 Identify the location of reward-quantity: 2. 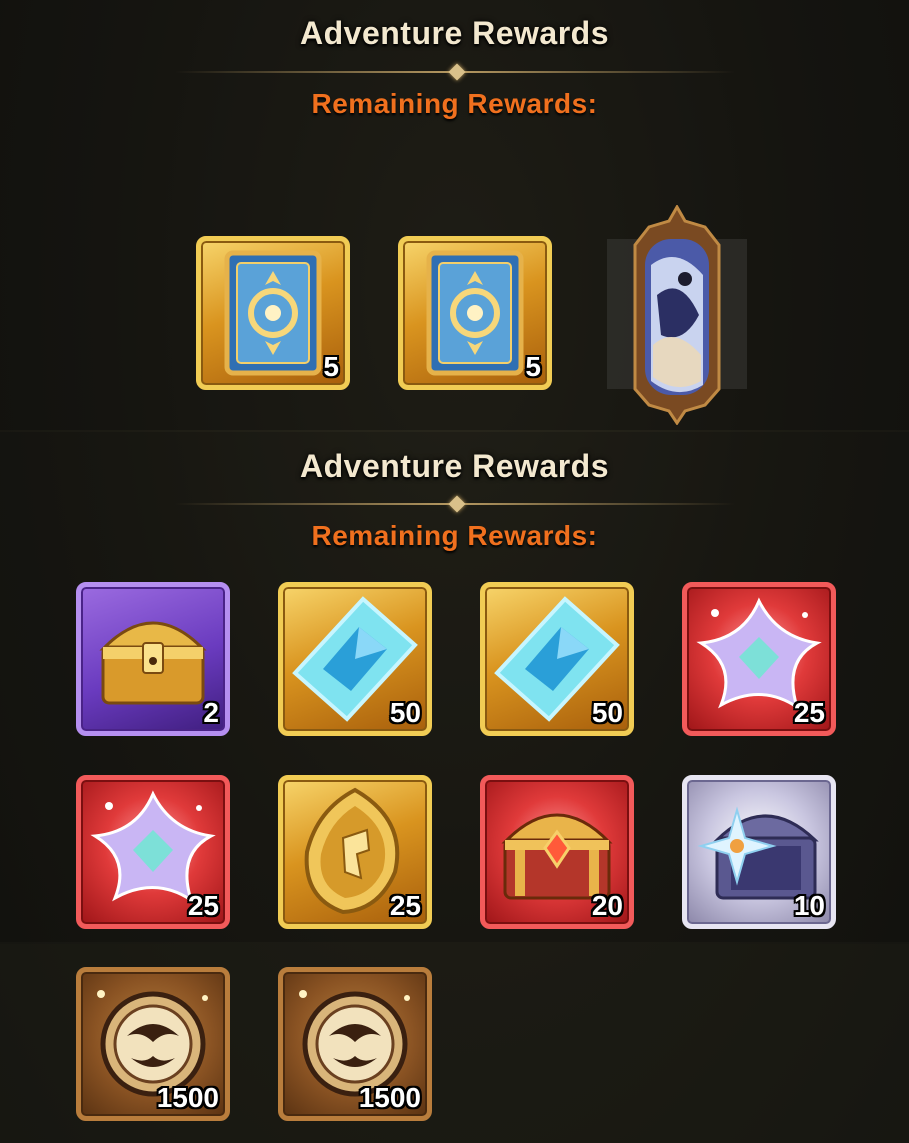
(211, 712).